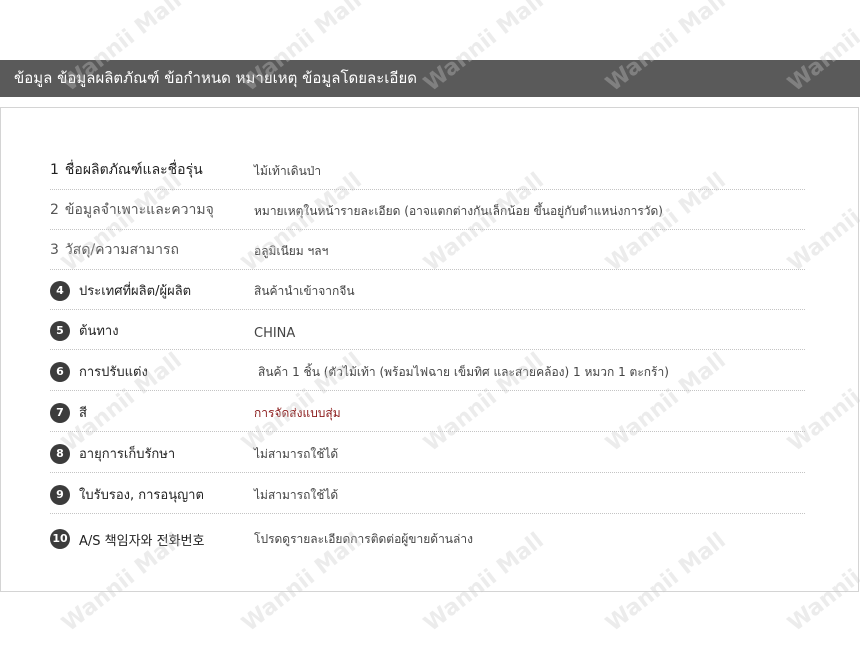 Image resolution: width=860 pixels, height=653 pixels. Describe the element at coordinates (363, 539) in the screenshot. I see `spec-value: โปรดดูรายละเอียดการติดต่อผู้ขายด้านล่าง` at that location.